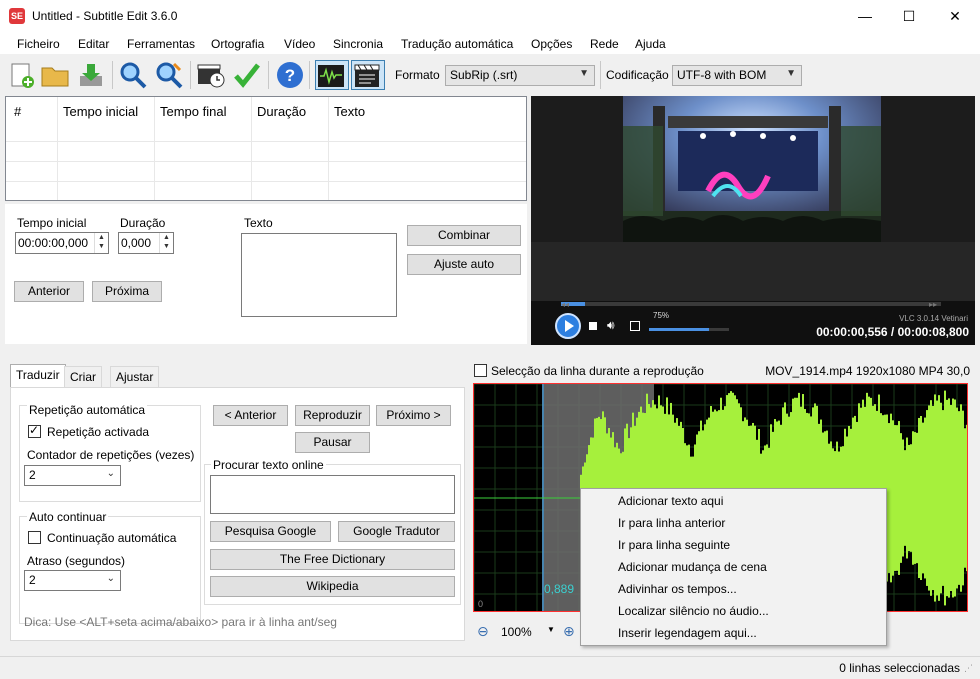  Describe the element at coordinates (49, 291) in the screenshot. I see `previous-button: Anterior` at that location.